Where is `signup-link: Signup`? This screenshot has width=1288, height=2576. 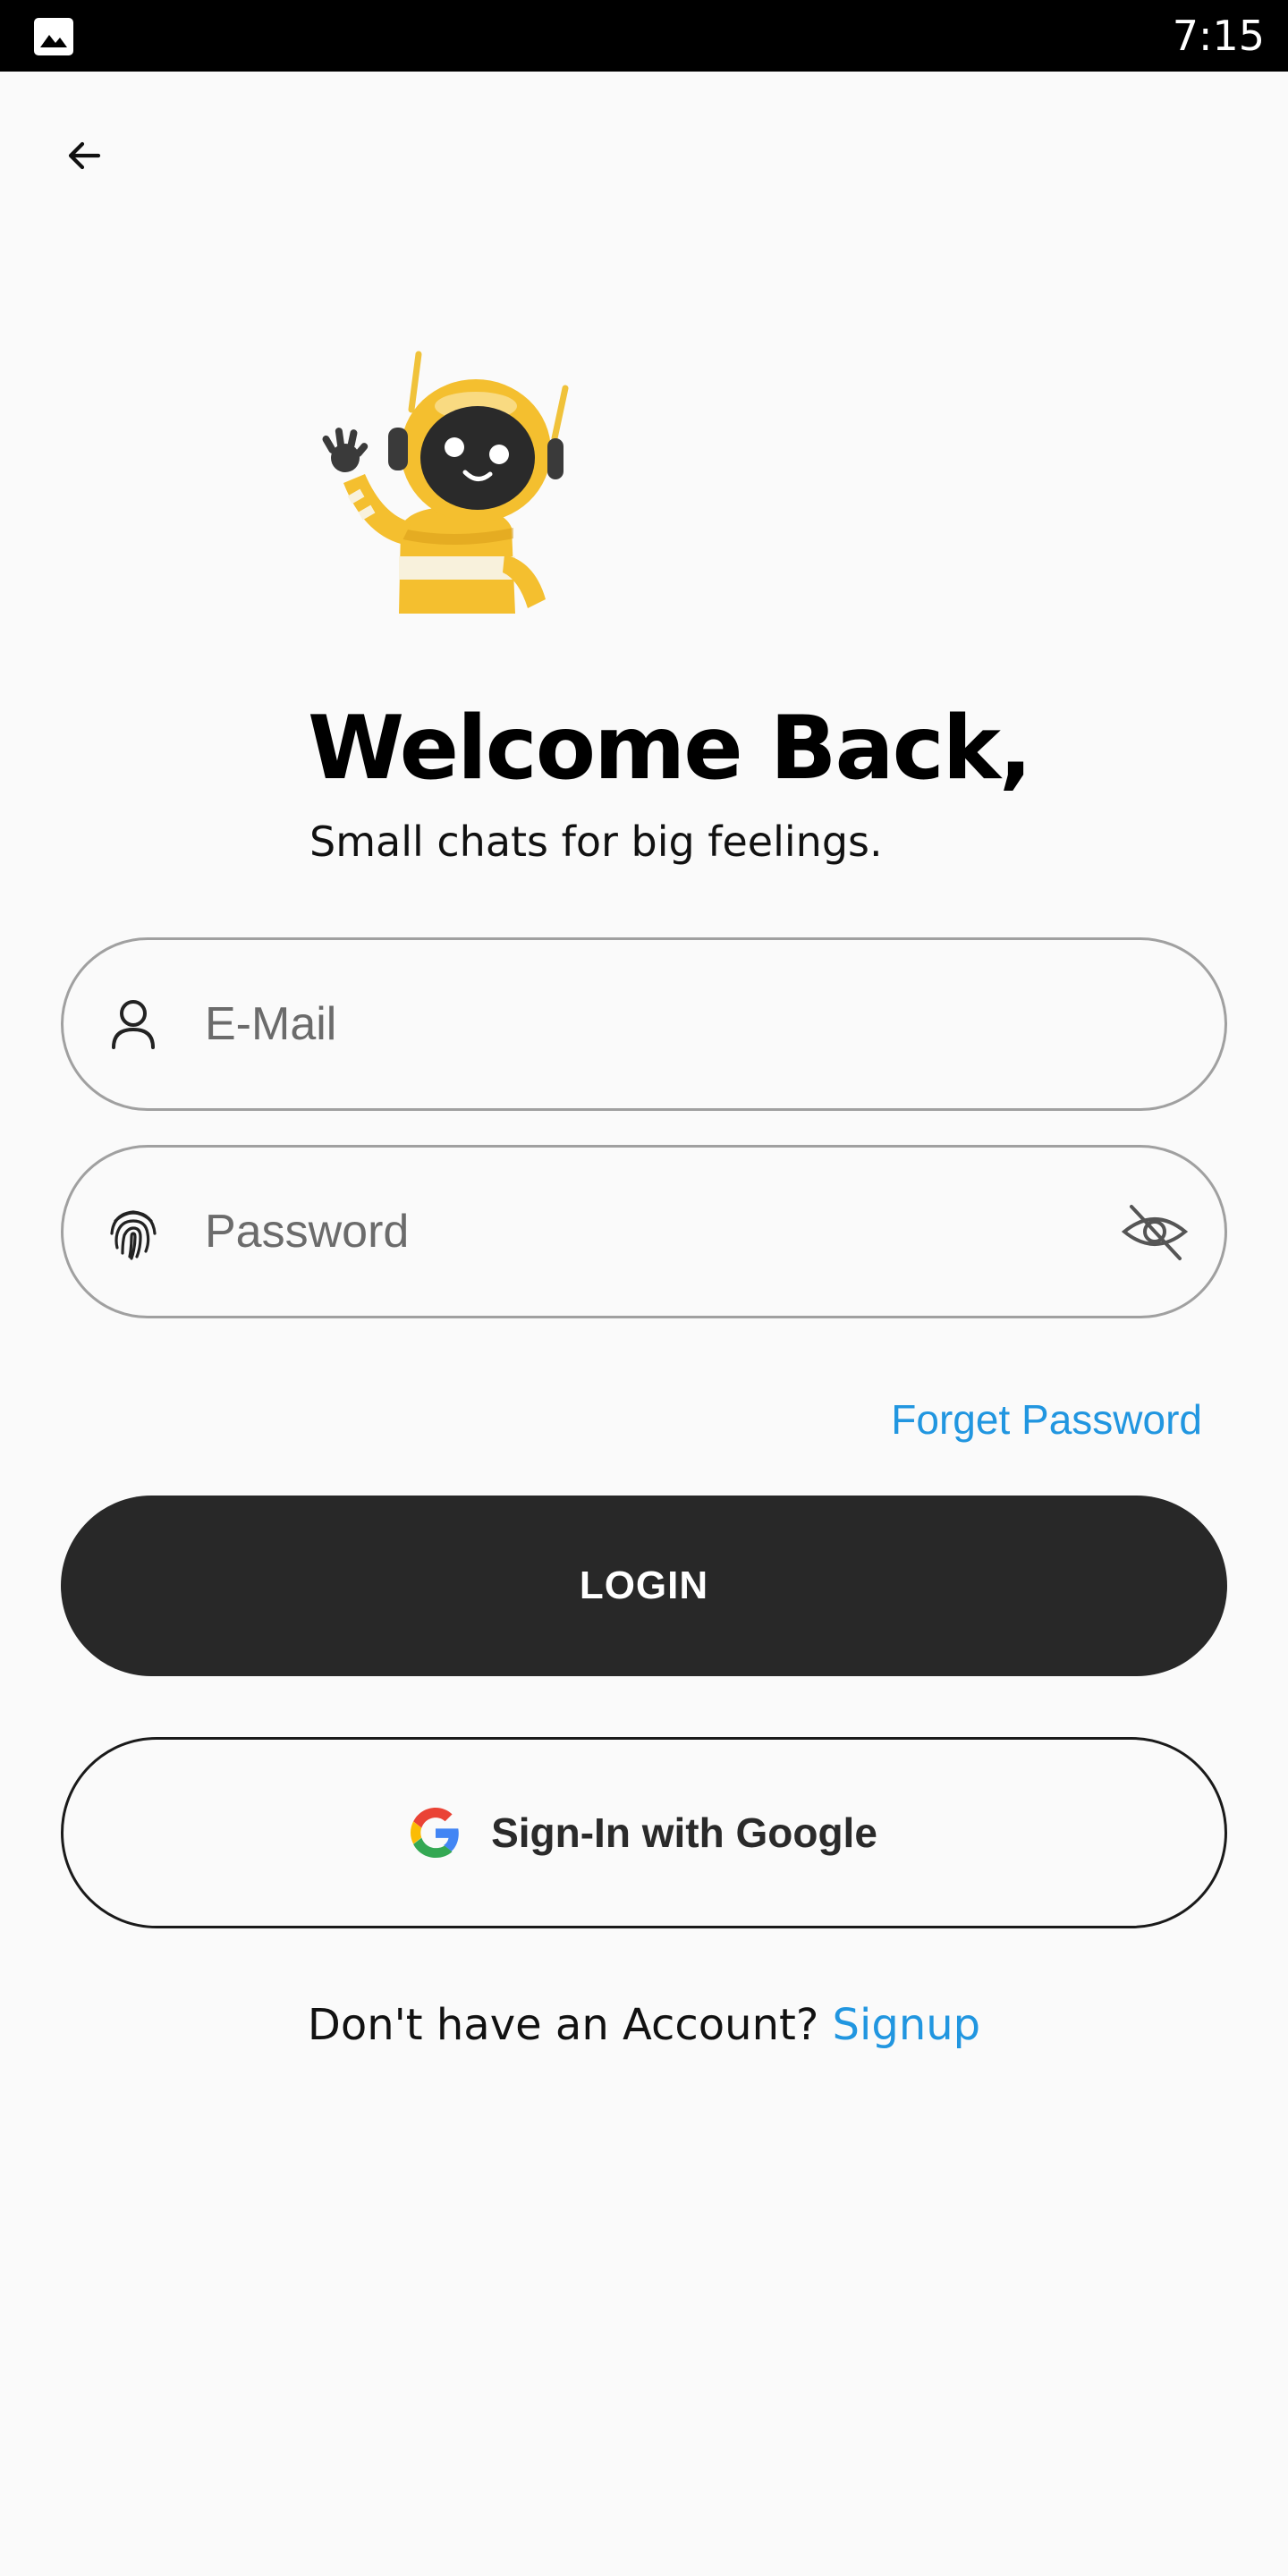 signup-link: Signup is located at coordinates (907, 2025).